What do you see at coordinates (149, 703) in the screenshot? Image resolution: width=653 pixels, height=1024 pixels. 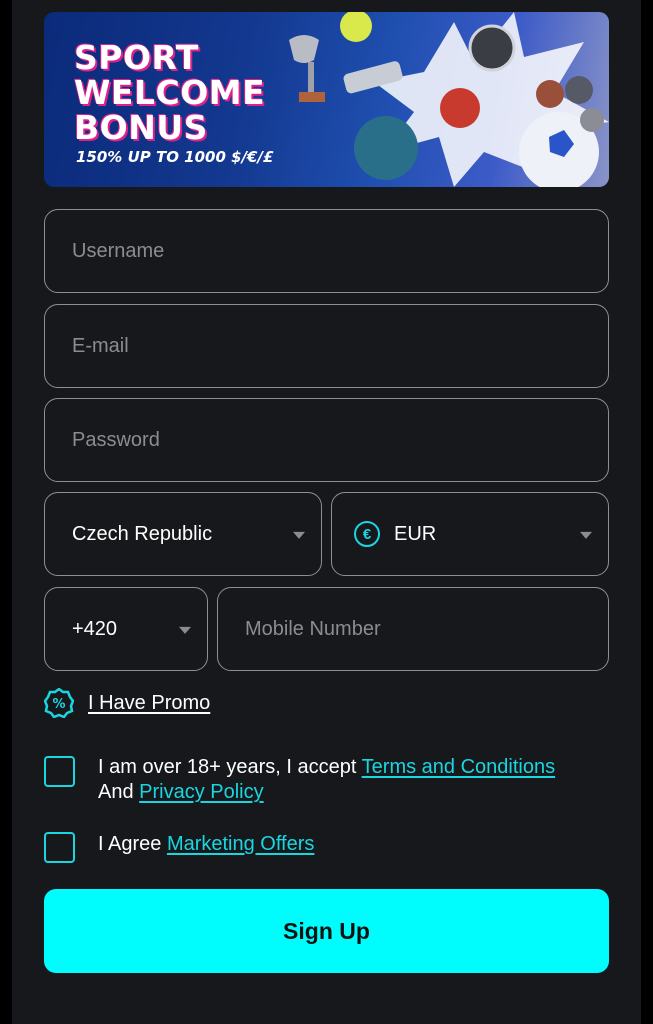 I see `promo-link: I Have Promo` at bounding box center [149, 703].